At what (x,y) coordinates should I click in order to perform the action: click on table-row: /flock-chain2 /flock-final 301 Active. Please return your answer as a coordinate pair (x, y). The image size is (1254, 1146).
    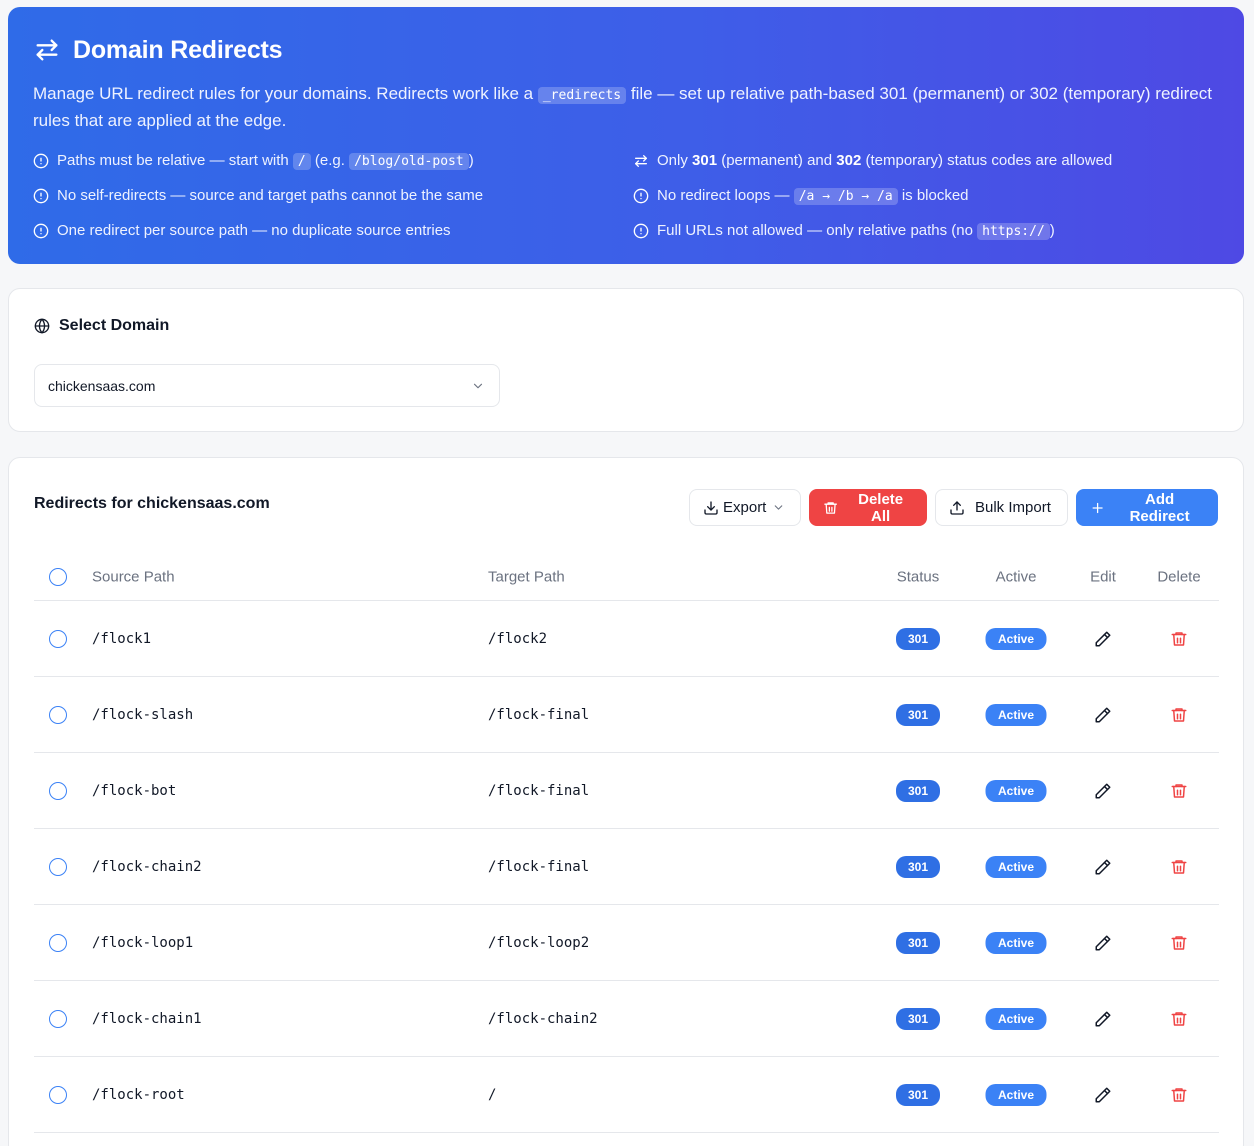
    Looking at the image, I should click on (626, 867).